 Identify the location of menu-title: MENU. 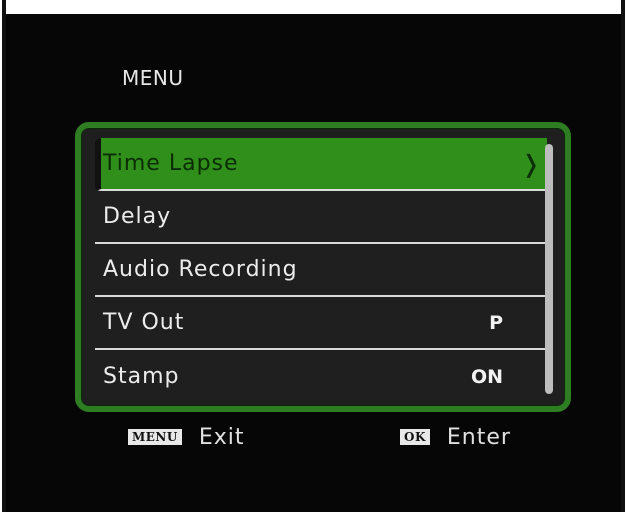
(153, 78).